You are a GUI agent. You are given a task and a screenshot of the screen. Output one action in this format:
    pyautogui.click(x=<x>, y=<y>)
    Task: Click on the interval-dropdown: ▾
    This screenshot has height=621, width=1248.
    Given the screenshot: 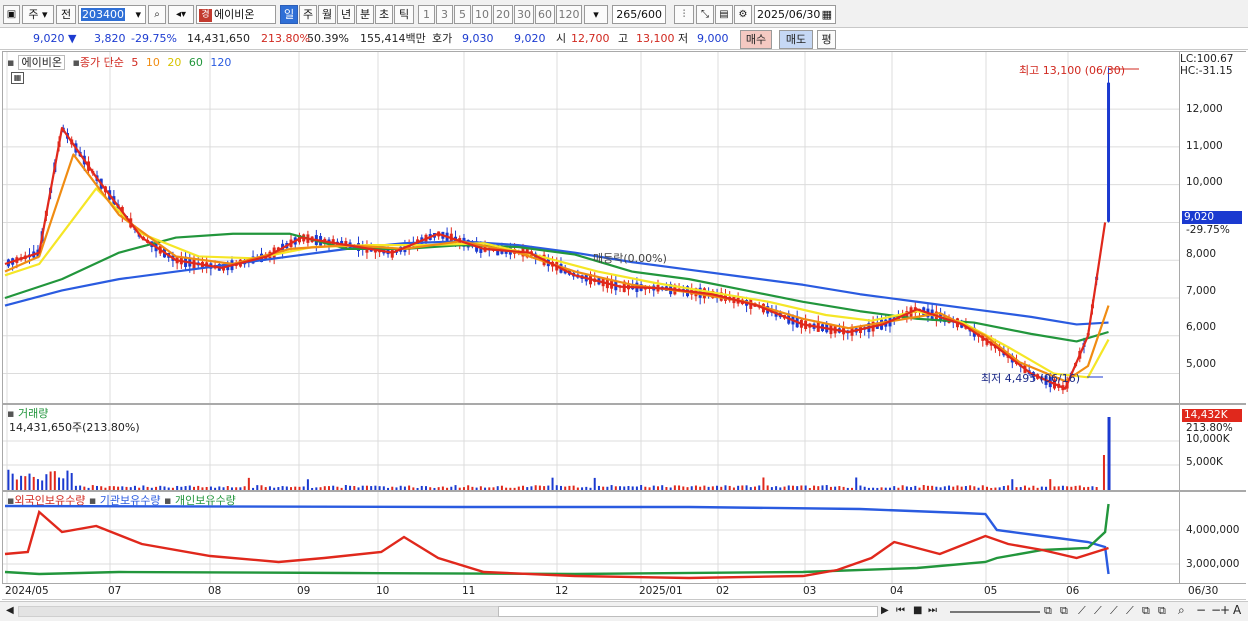 What is the action you would take?
    pyautogui.click(x=596, y=14)
    